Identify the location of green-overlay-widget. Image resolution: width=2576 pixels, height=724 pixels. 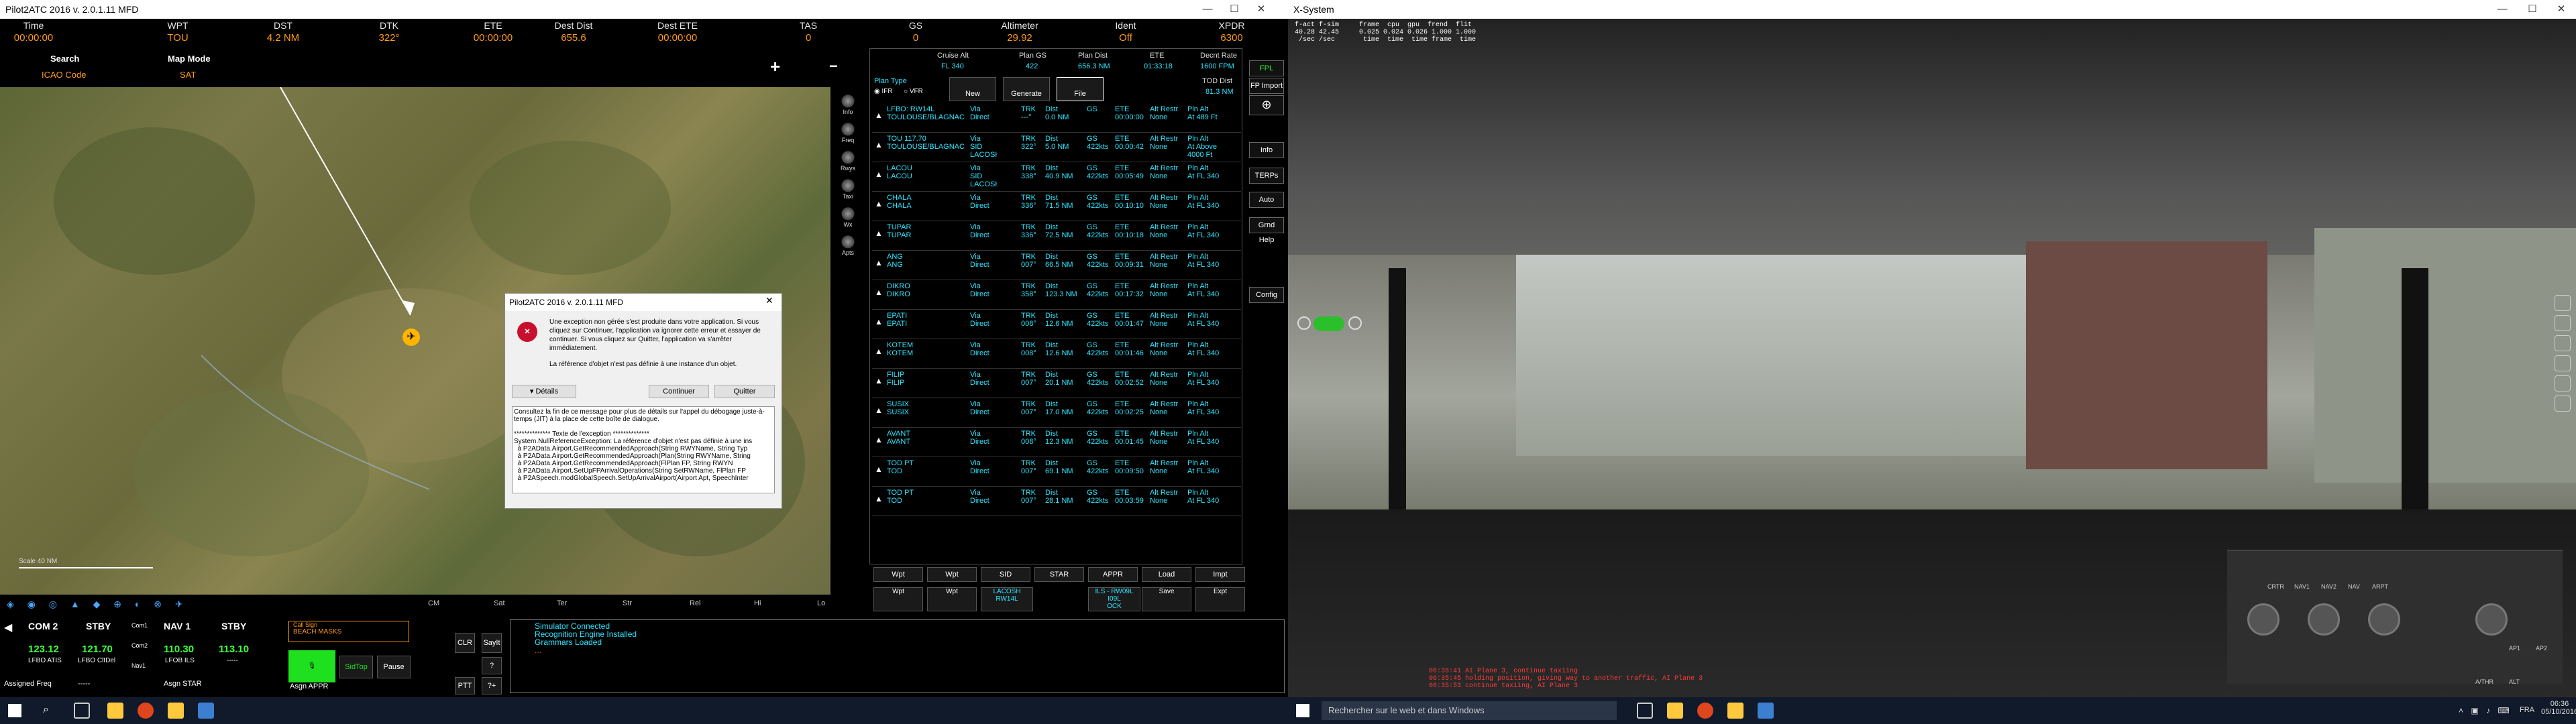
(1328, 323).